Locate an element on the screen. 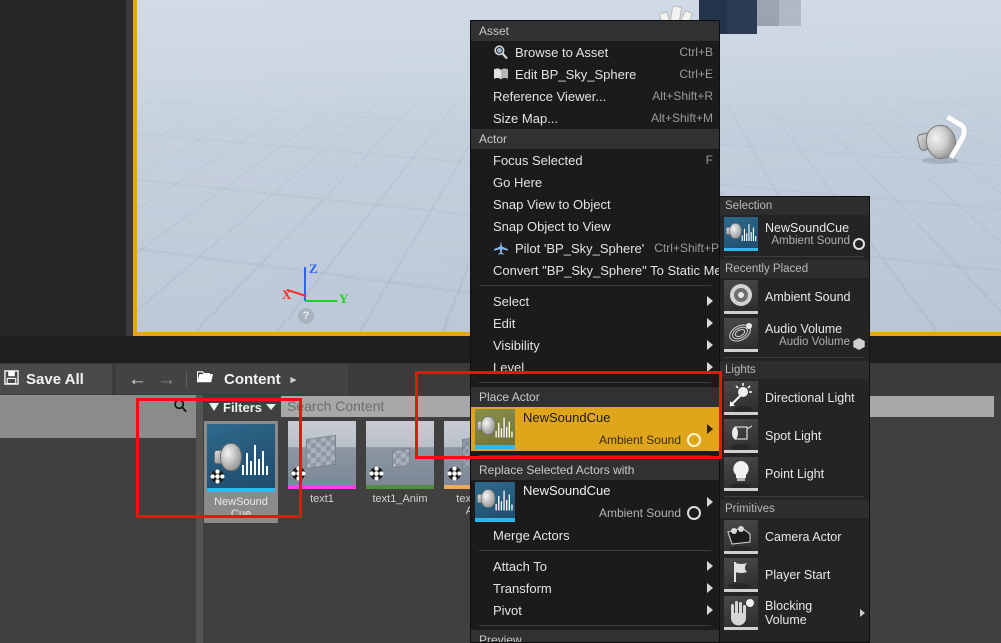  folder-icon is located at coordinates (205, 379).